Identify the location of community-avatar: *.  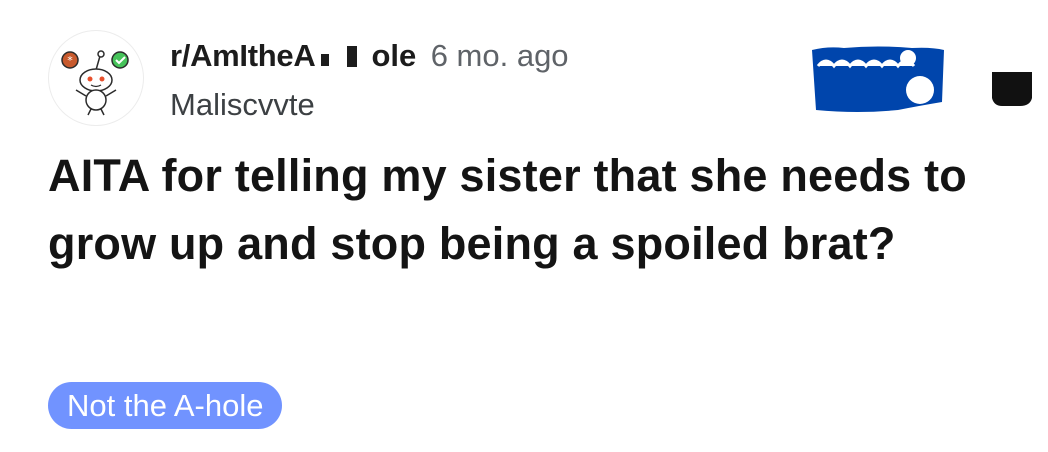
(96, 78).